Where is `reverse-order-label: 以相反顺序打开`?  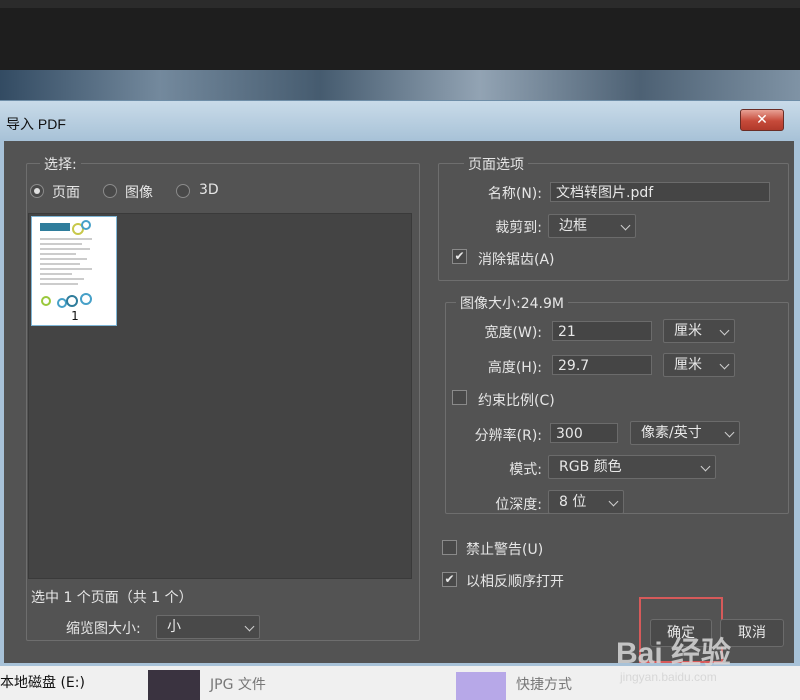 reverse-order-label: 以相反顺序打开 is located at coordinates (515, 581).